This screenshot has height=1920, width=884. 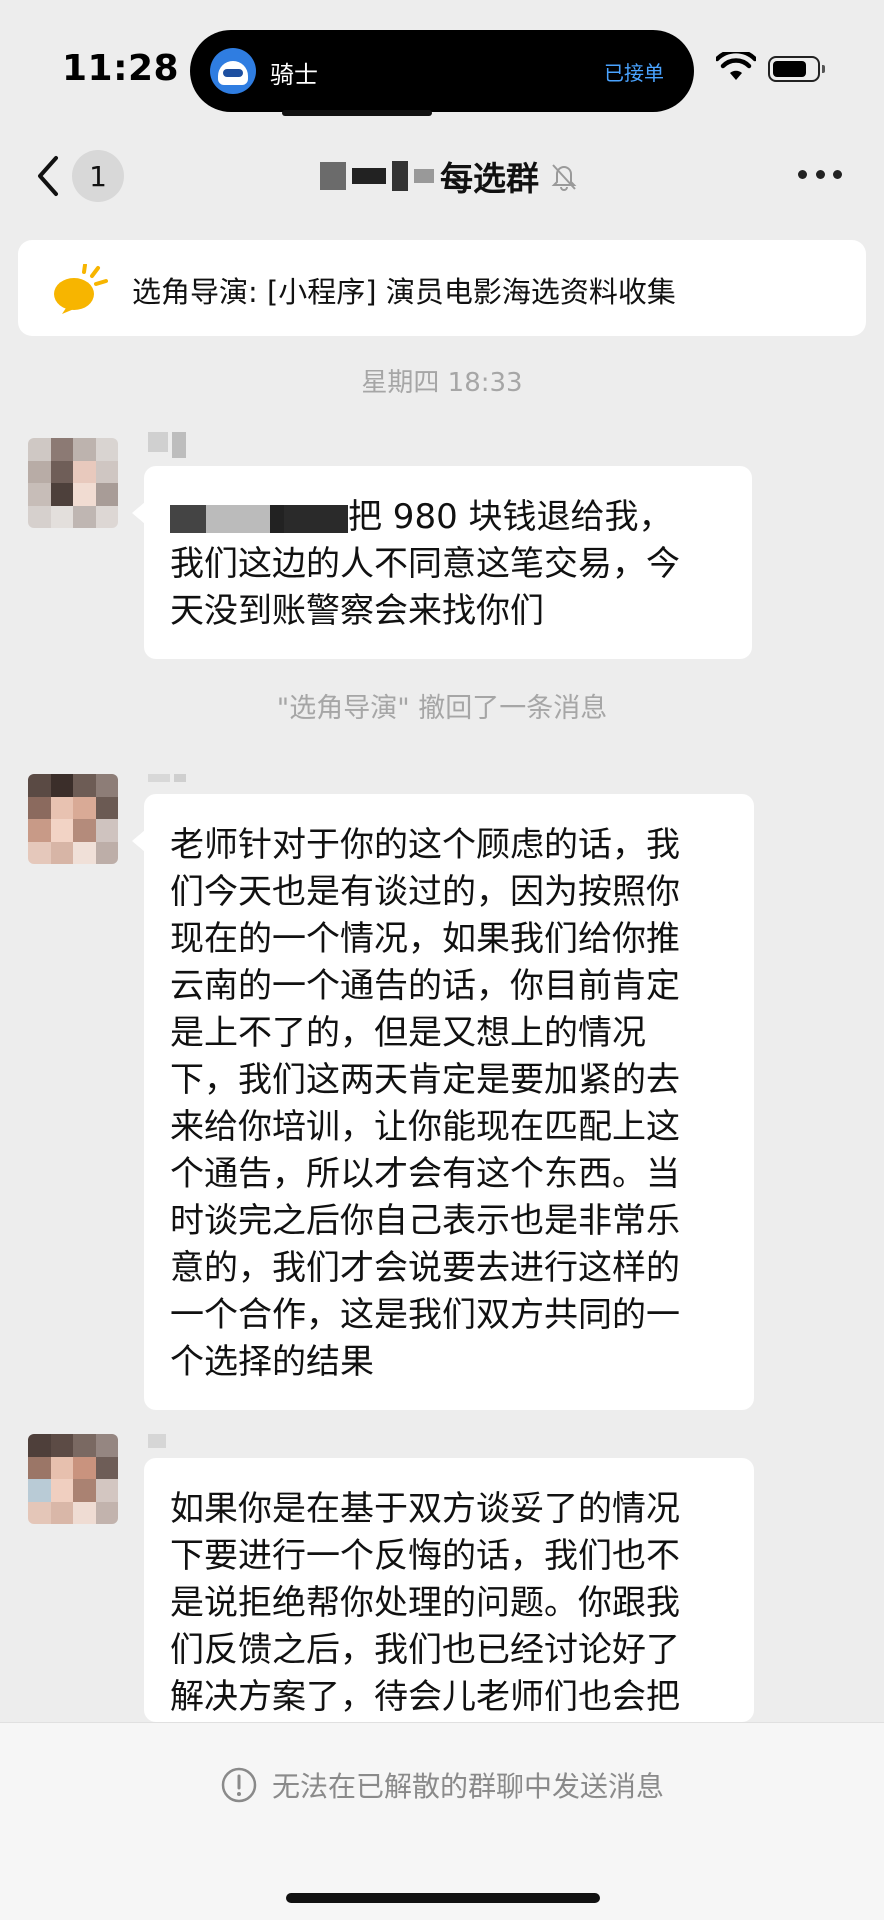 I want to click on message-line: 们反馈之后，我们也已经讨论好了, so click(x=425, y=1650).